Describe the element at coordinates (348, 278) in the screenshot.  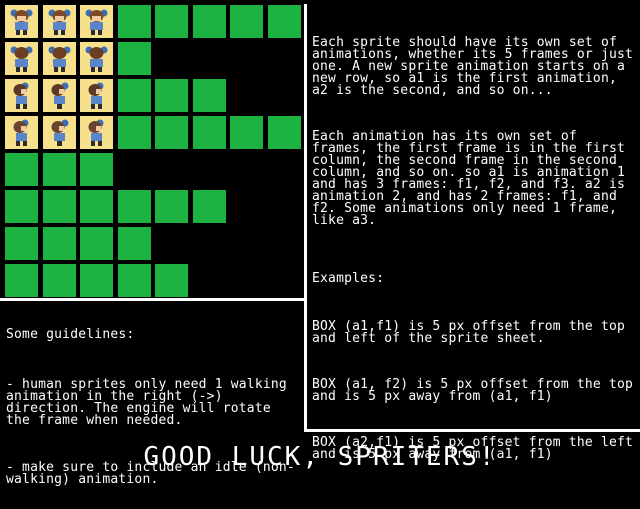
I see `examples-heading: Examples:` at that location.